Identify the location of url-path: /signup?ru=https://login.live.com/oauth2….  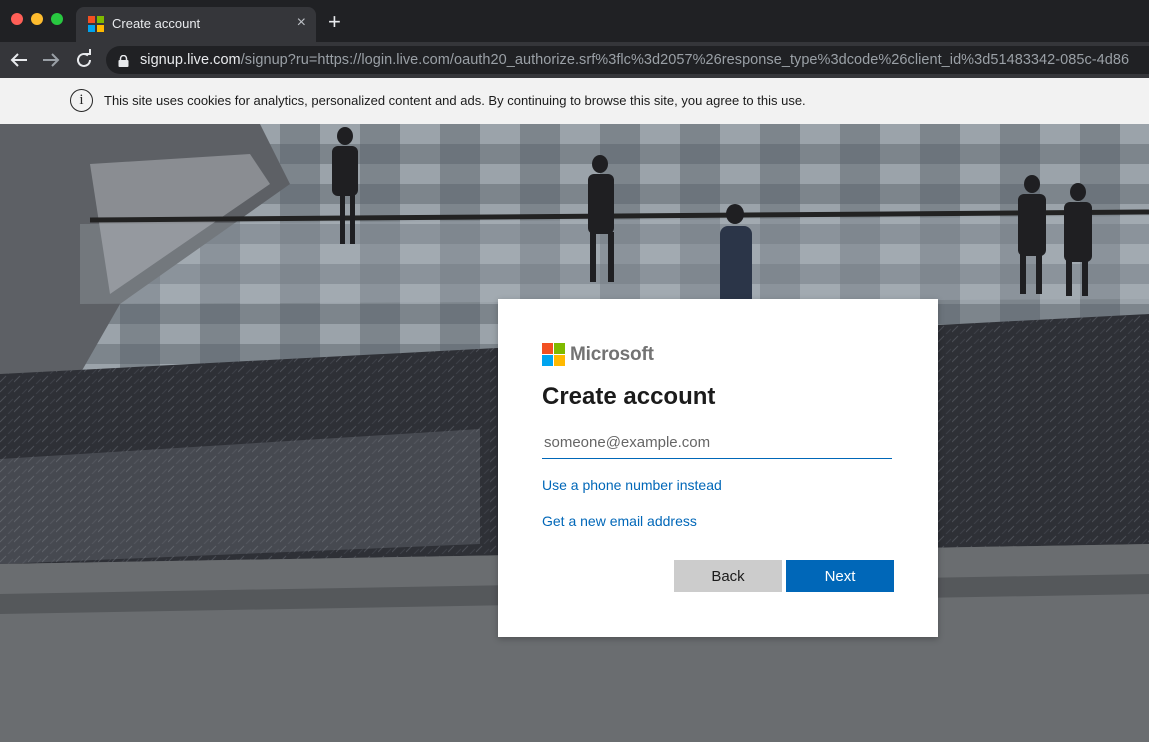
(685, 60).